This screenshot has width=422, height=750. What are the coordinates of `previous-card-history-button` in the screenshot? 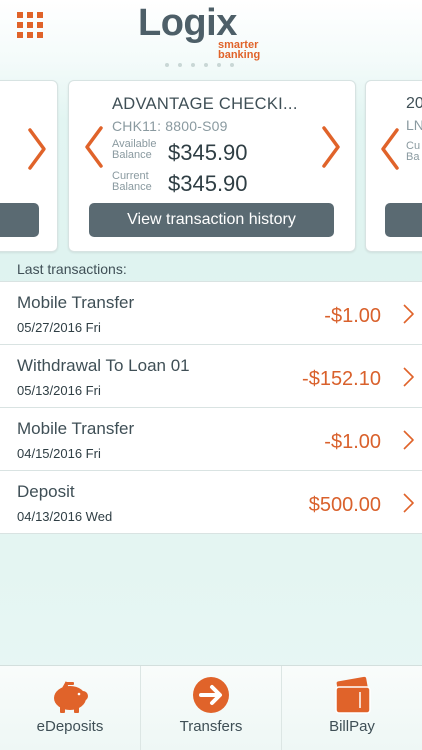 It's located at (19, 220).